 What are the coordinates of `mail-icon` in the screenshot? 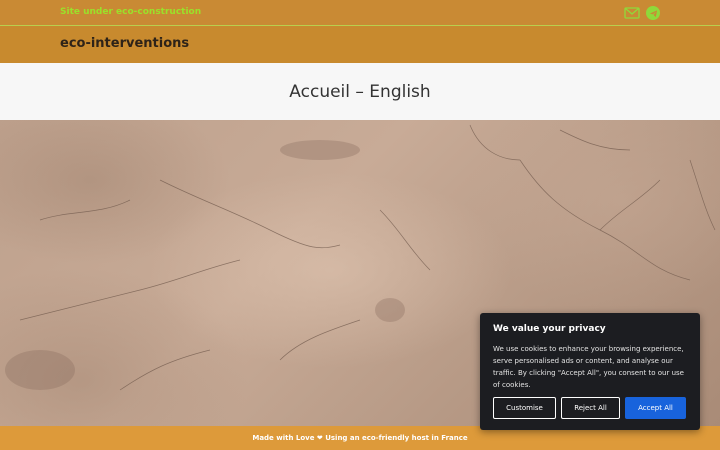 It's located at (632, 13).